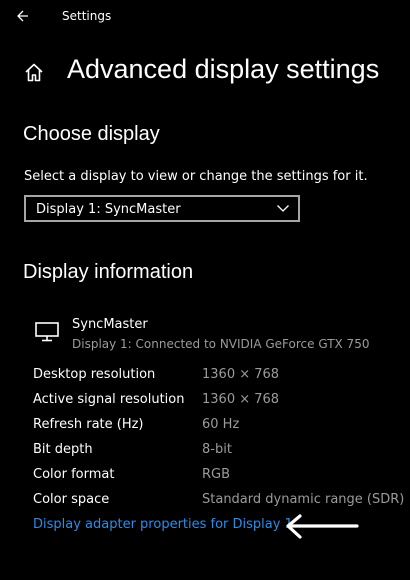 The image size is (410, 580). What do you see at coordinates (71, 499) in the screenshot?
I see `info-label: Color space` at bounding box center [71, 499].